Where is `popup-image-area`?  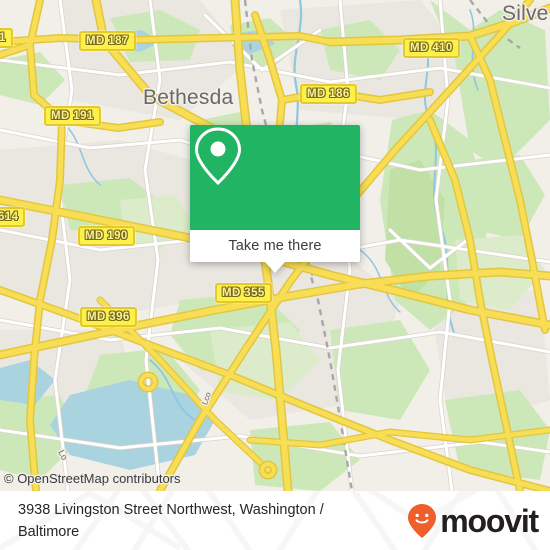
popup-image-area is located at coordinates (275, 177).